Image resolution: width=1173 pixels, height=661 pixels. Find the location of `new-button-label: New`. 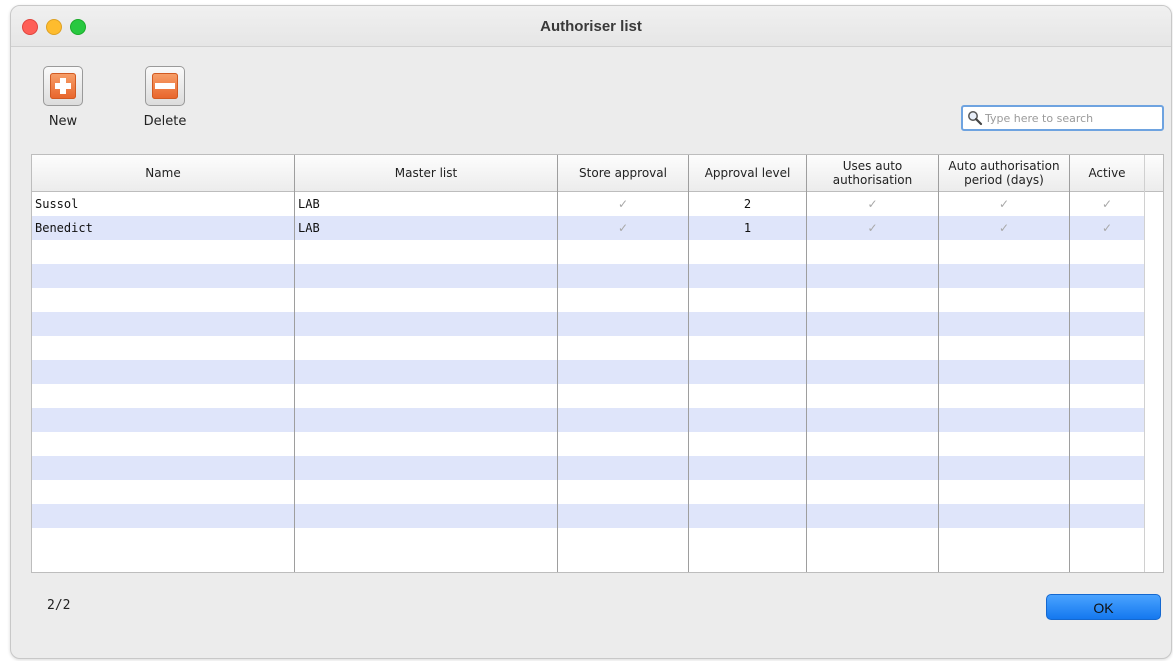

new-button-label: New is located at coordinates (63, 121).